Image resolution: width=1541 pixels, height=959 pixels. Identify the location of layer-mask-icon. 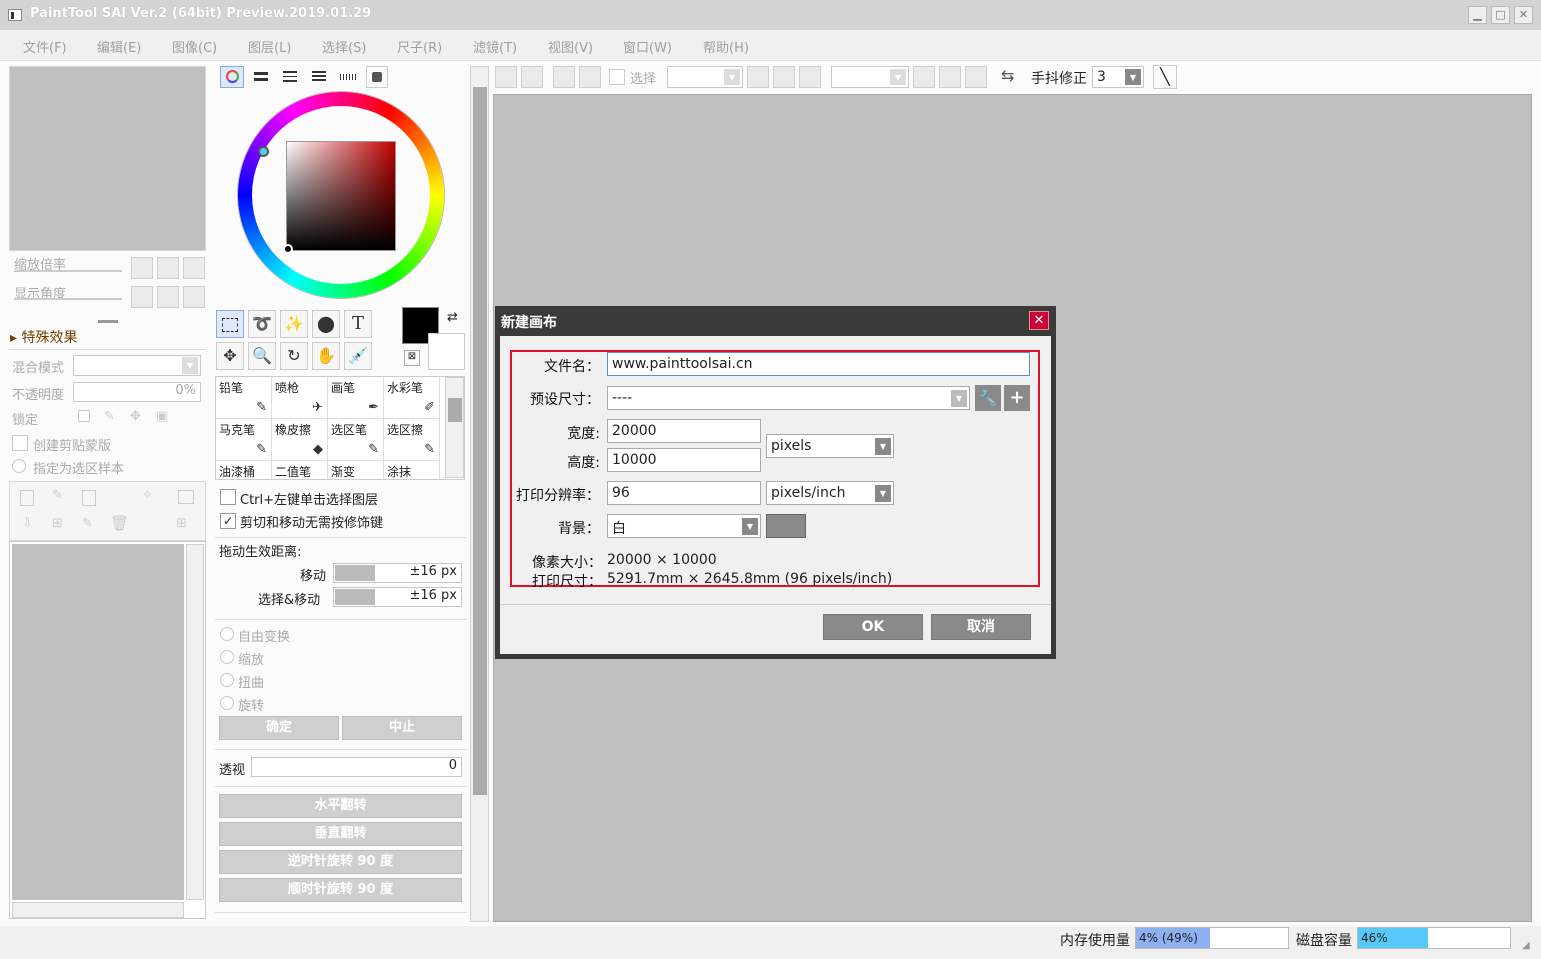
(186, 497).